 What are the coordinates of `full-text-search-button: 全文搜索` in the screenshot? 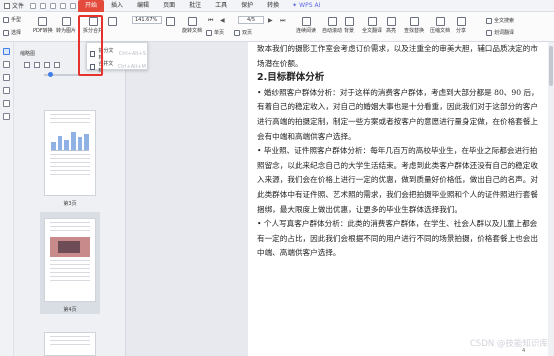 It's located at (500, 20).